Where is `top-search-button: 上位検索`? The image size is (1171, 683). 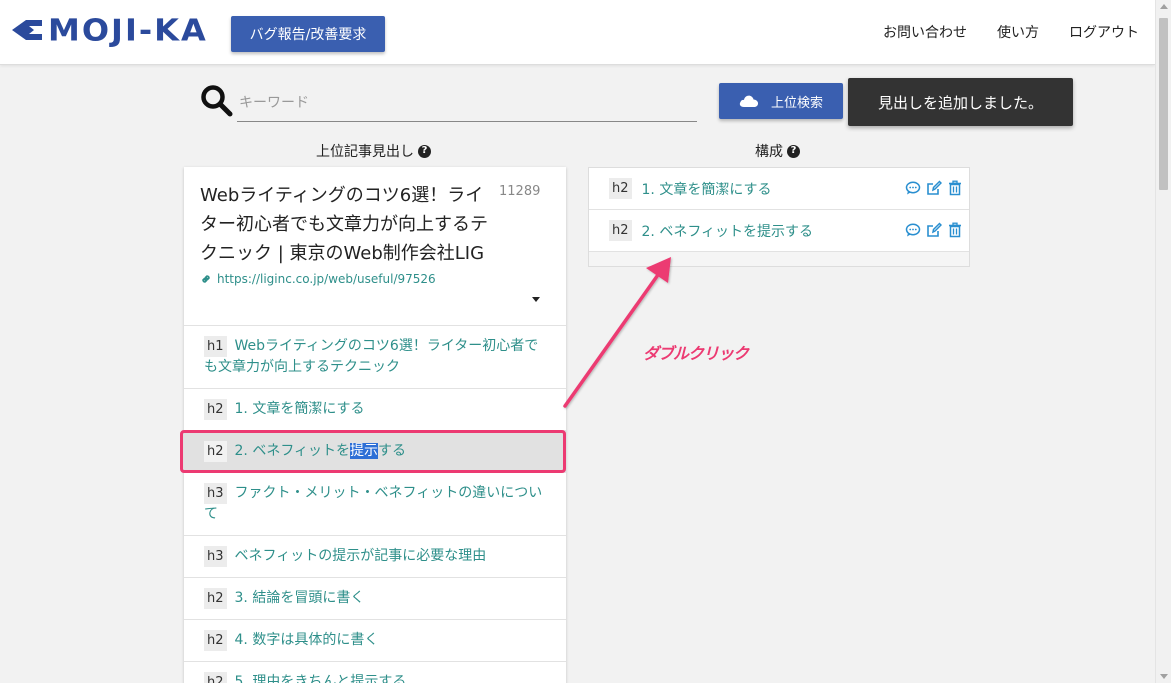 top-search-button: 上位検索 is located at coordinates (781, 101).